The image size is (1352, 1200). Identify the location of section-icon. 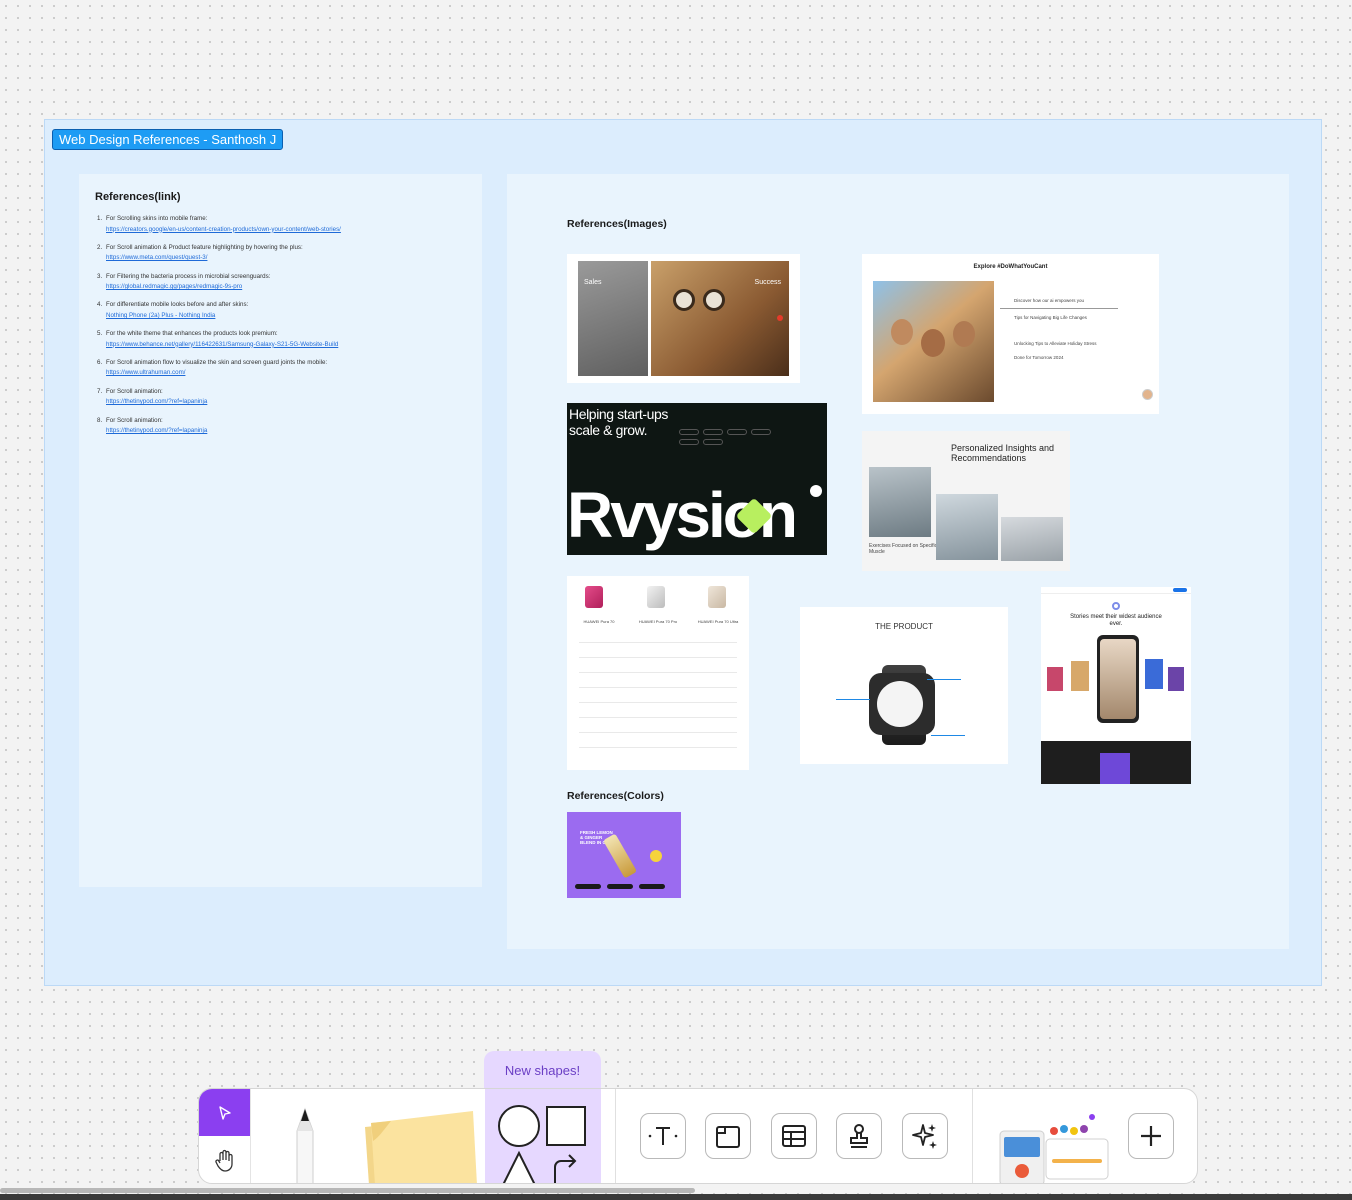
(728, 1137).